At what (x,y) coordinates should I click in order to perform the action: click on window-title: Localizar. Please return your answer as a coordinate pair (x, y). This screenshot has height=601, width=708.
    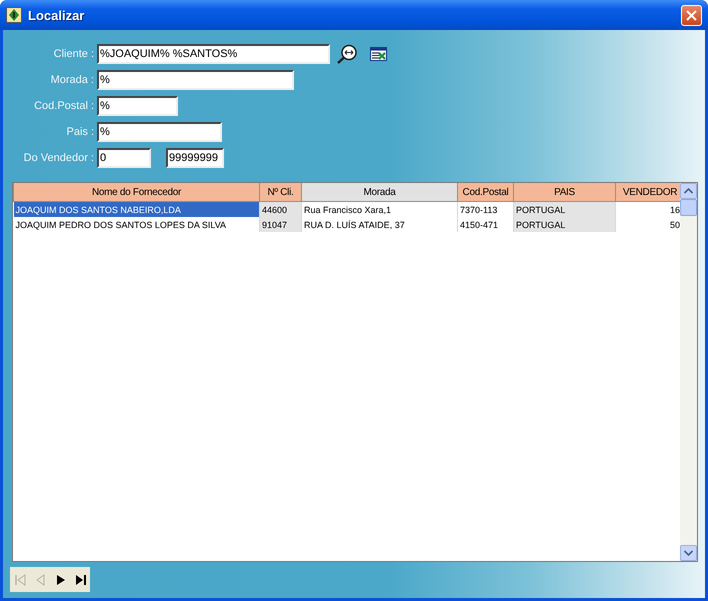
    Looking at the image, I should click on (57, 15).